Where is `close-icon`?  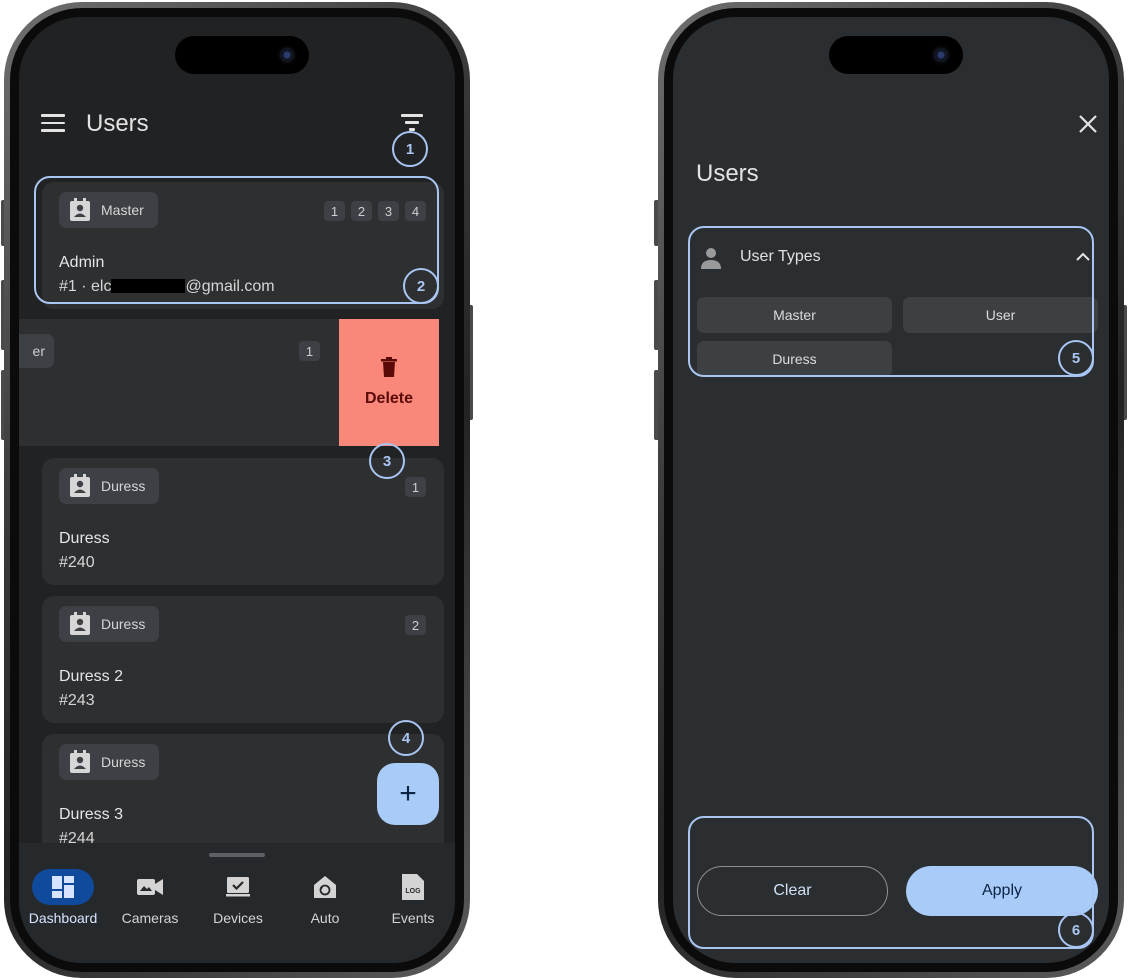
close-icon is located at coordinates (1088, 124).